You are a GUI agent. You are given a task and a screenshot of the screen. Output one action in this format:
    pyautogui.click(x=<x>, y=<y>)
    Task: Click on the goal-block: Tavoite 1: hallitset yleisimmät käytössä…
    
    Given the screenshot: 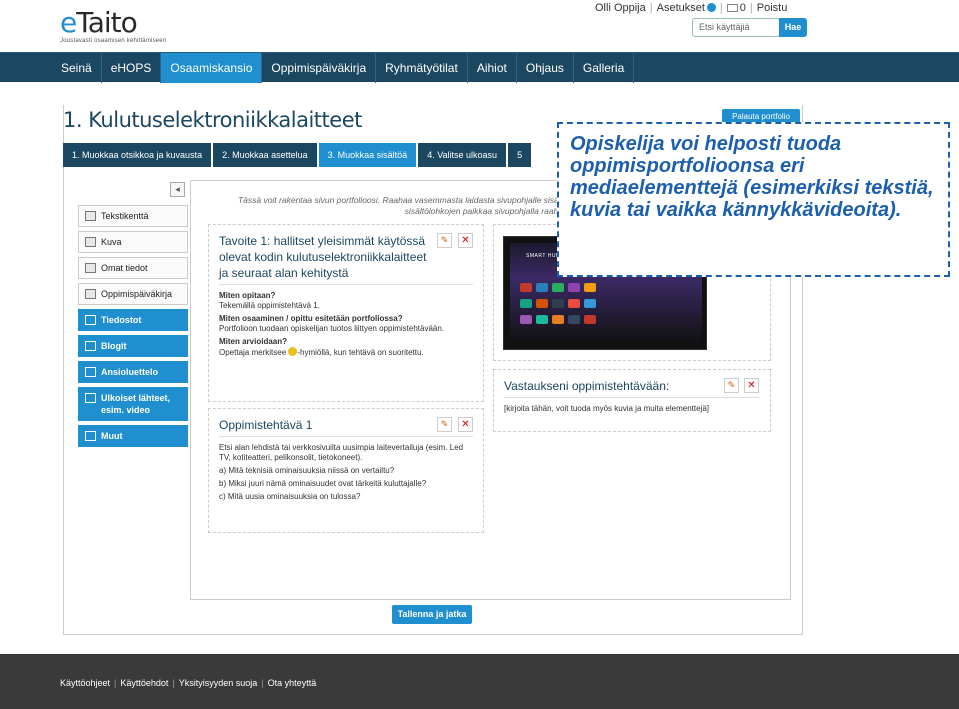 What is the action you would take?
    pyautogui.click(x=346, y=313)
    